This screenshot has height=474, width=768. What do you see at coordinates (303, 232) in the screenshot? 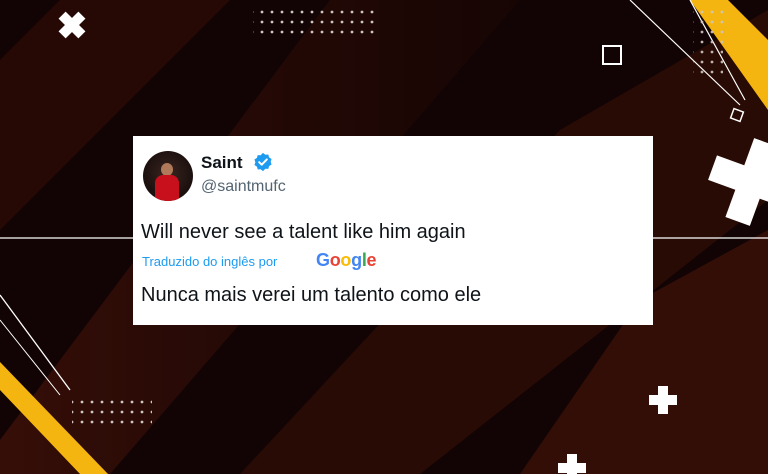
I see `tweet-text: Will never see a talent like him again` at bounding box center [303, 232].